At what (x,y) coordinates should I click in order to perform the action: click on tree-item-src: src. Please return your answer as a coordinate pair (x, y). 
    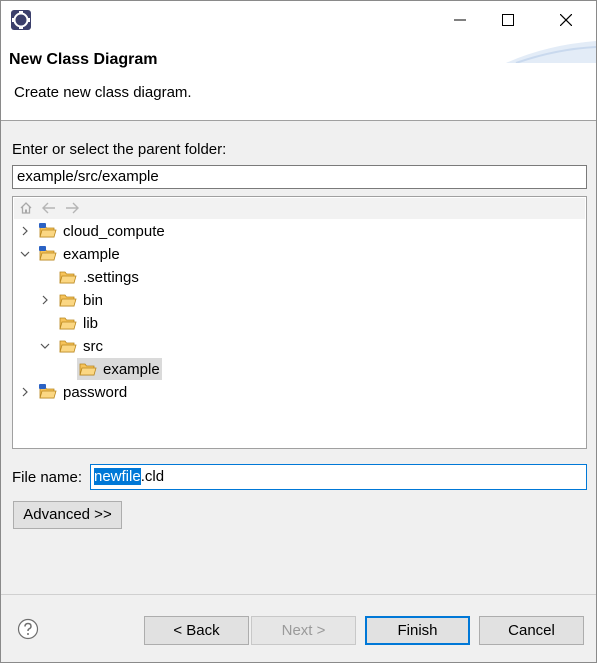
    Looking at the image, I should click on (72, 346).